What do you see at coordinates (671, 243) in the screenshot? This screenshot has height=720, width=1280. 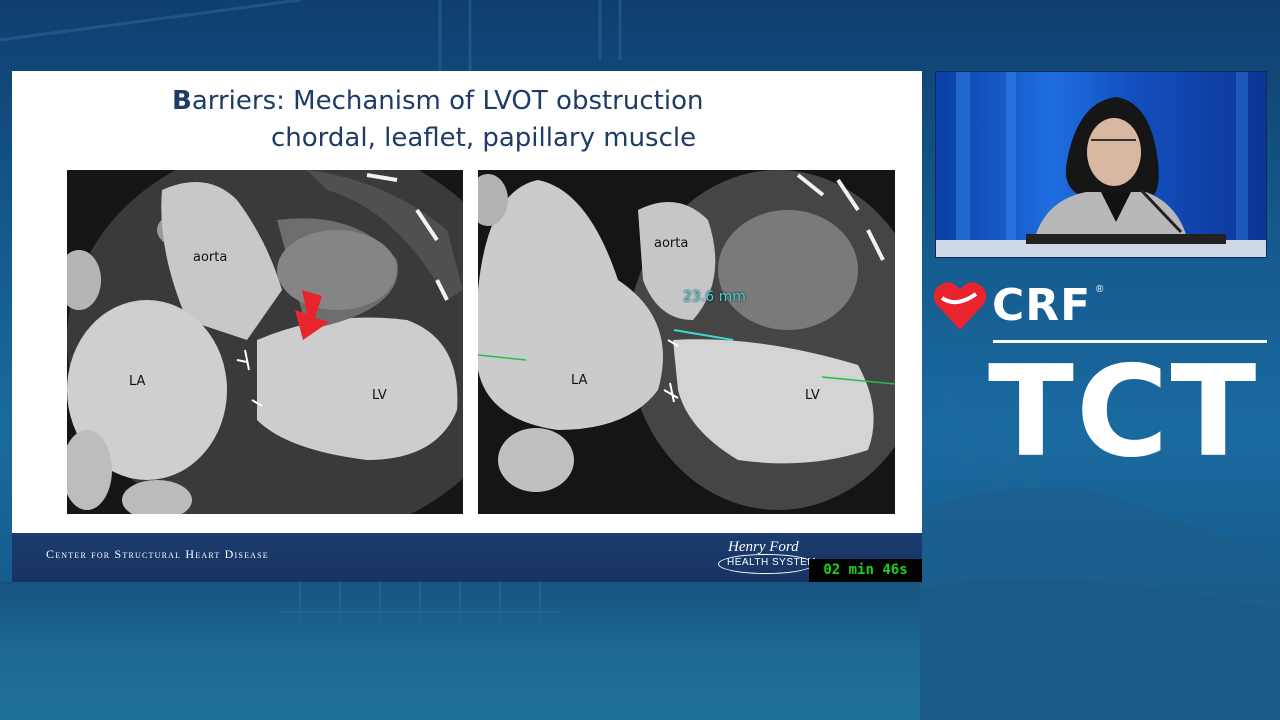 I see `label-aorta-right: aorta` at bounding box center [671, 243].